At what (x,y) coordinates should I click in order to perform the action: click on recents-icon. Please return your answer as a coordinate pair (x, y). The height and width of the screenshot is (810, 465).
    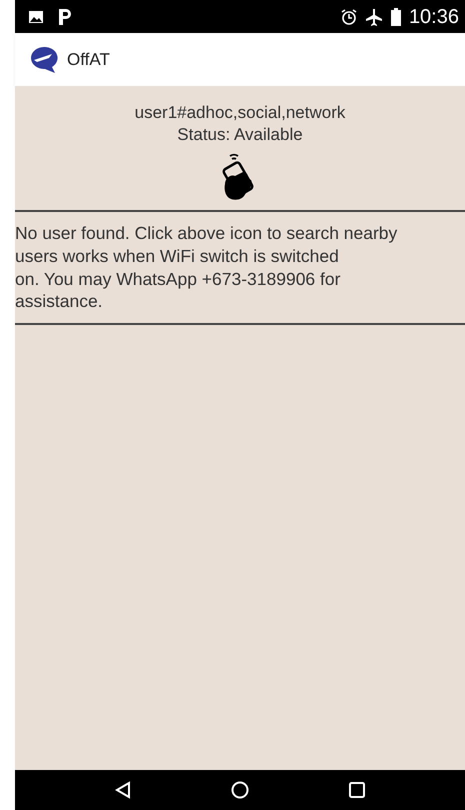
    Looking at the image, I should click on (357, 790).